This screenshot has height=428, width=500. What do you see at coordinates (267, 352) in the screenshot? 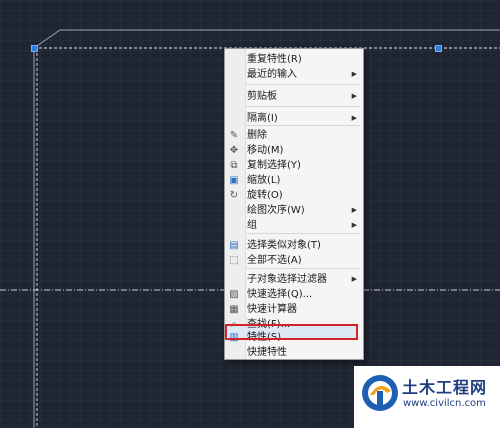
I see `menu-item-label: 快捷特性` at bounding box center [267, 352].